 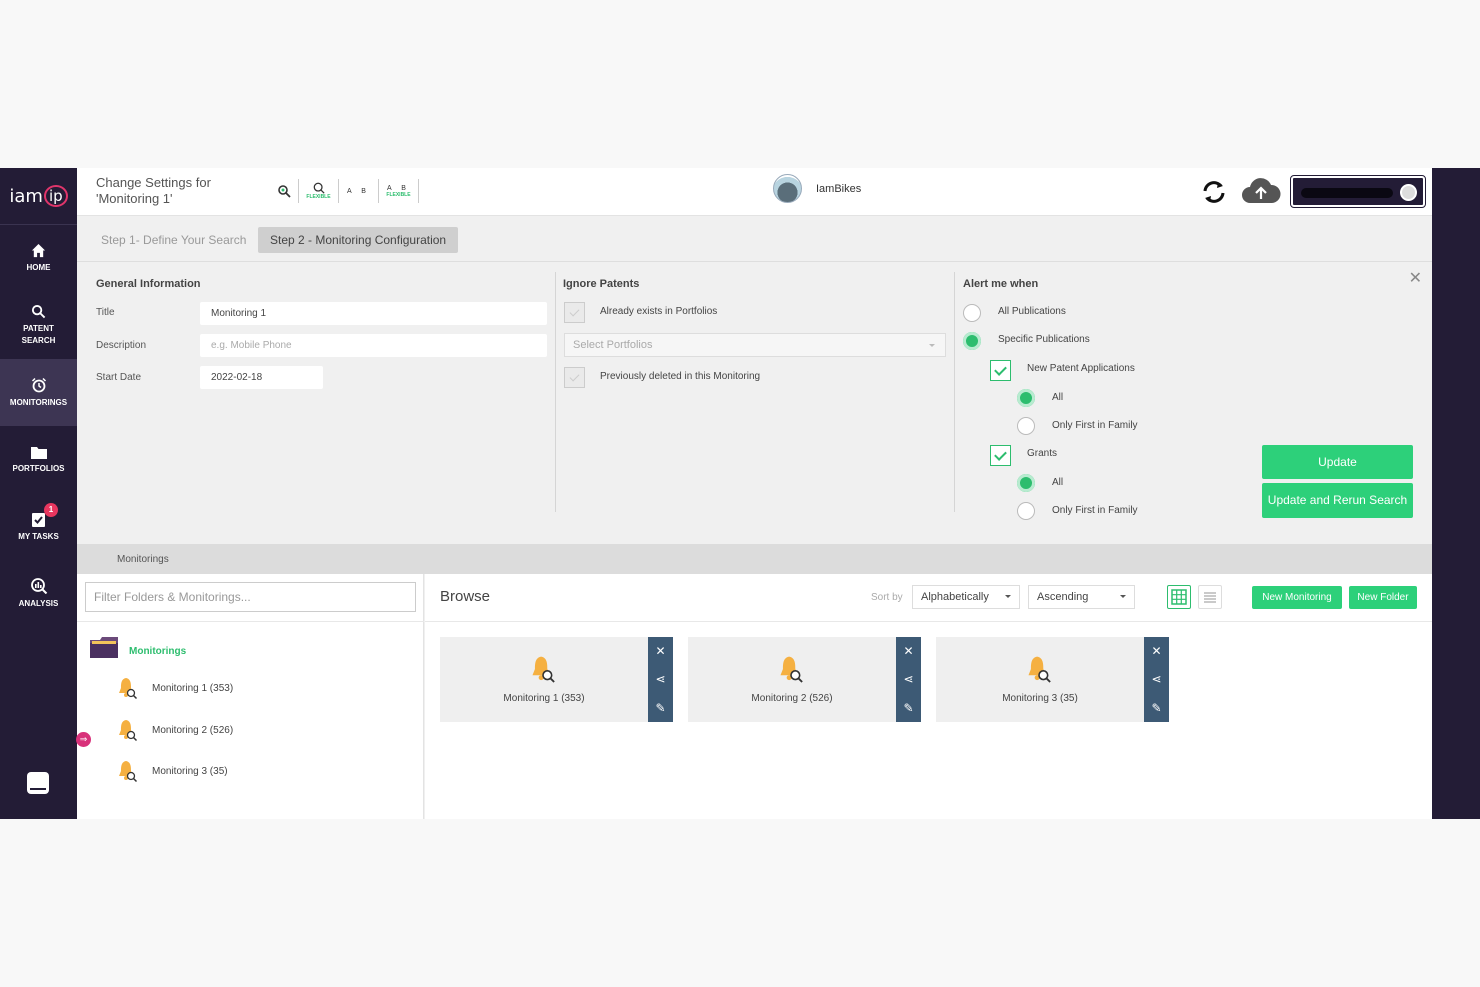 What do you see at coordinates (157, 651) in the screenshot?
I see `folder-monitorings-label: Monitorings` at bounding box center [157, 651].